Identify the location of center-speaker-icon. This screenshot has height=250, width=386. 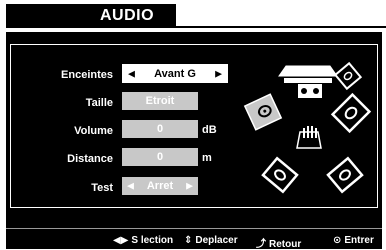
(308, 81).